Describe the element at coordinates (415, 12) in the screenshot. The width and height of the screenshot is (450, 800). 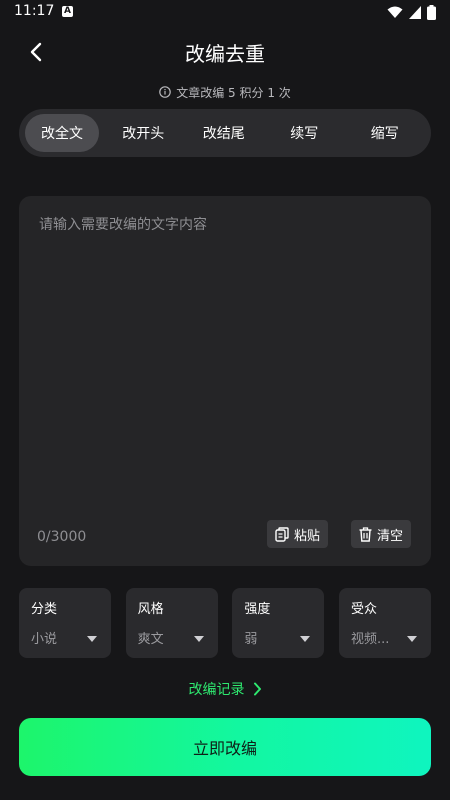
I see `signal-icon` at that location.